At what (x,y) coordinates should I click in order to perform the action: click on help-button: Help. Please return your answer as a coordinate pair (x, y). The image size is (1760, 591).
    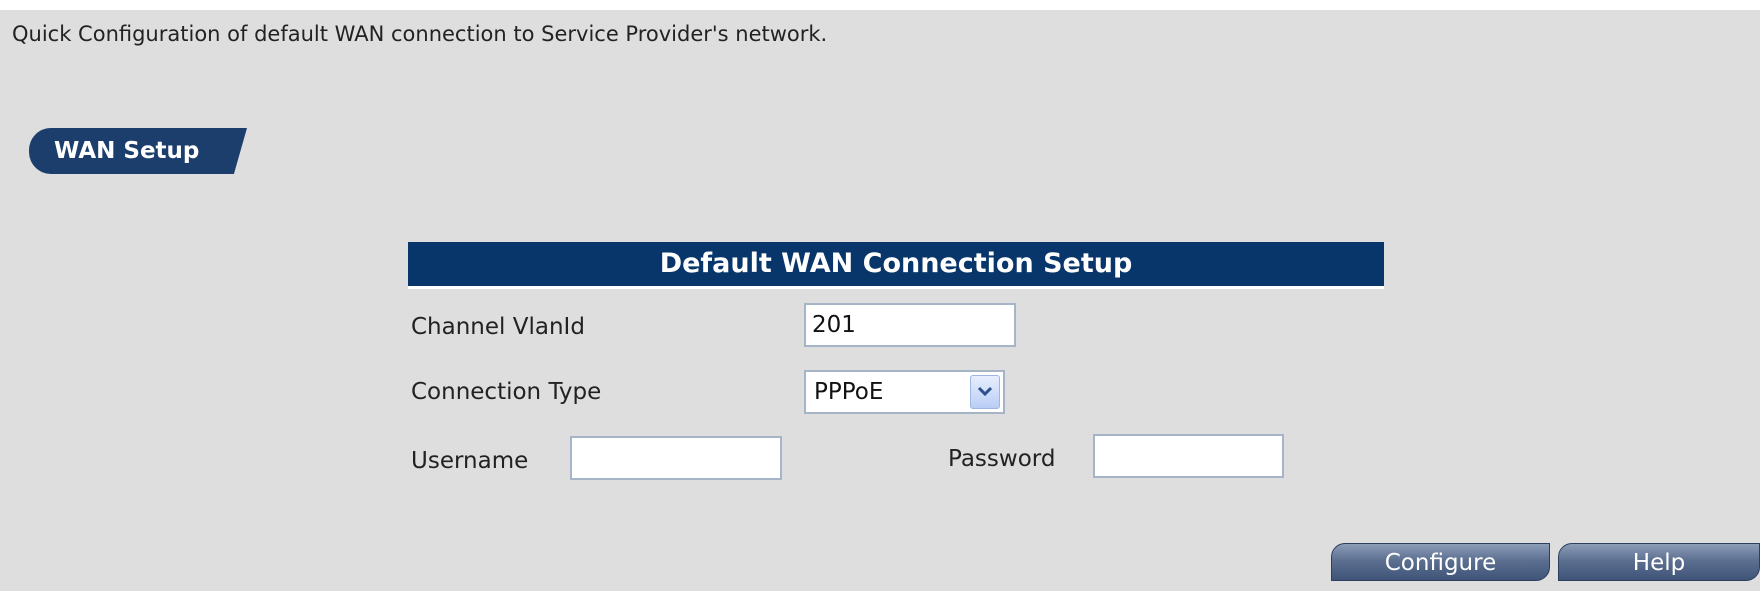
    Looking at the image, I should click on (1659, 562).